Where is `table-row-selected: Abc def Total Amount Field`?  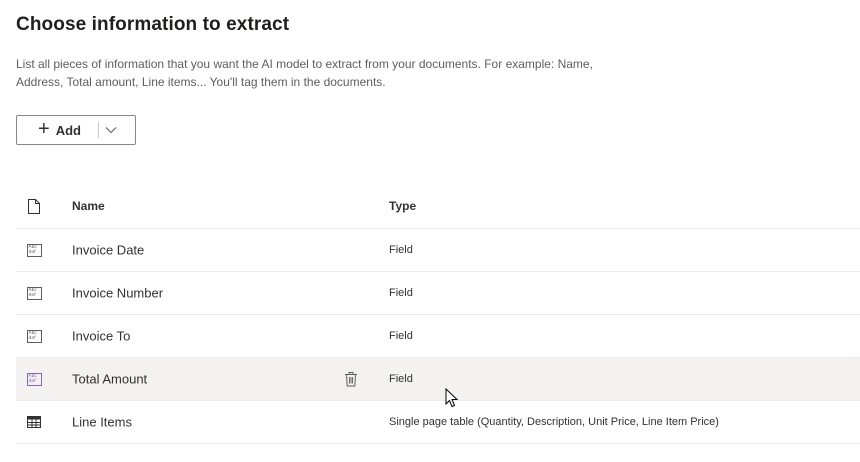 table-row-selected: Abc def Total Amount Field is located at coordinates (438, 379).